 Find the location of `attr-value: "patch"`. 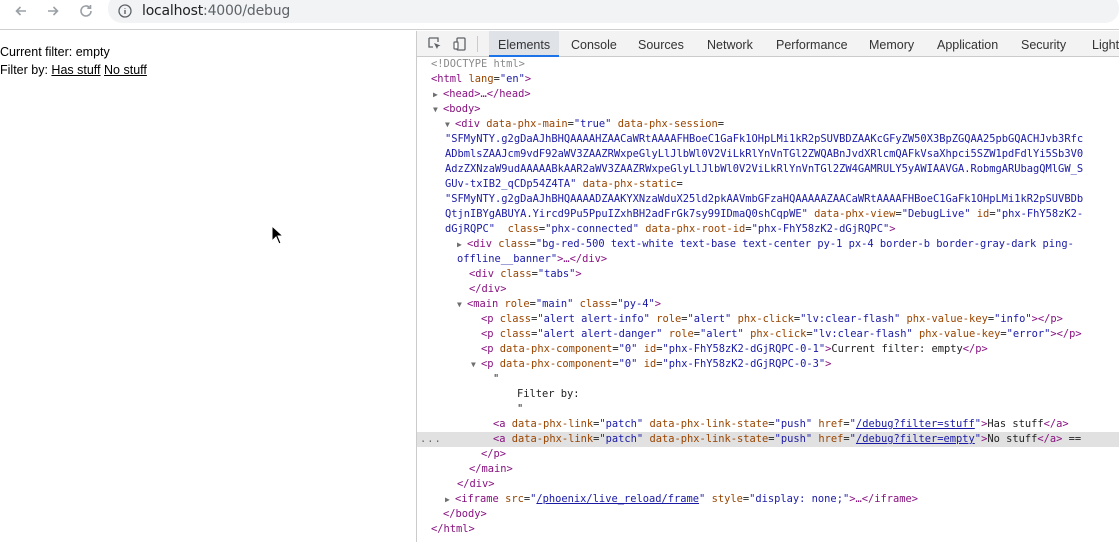

attr-value: "patch" is located at coordinates (621, 439).